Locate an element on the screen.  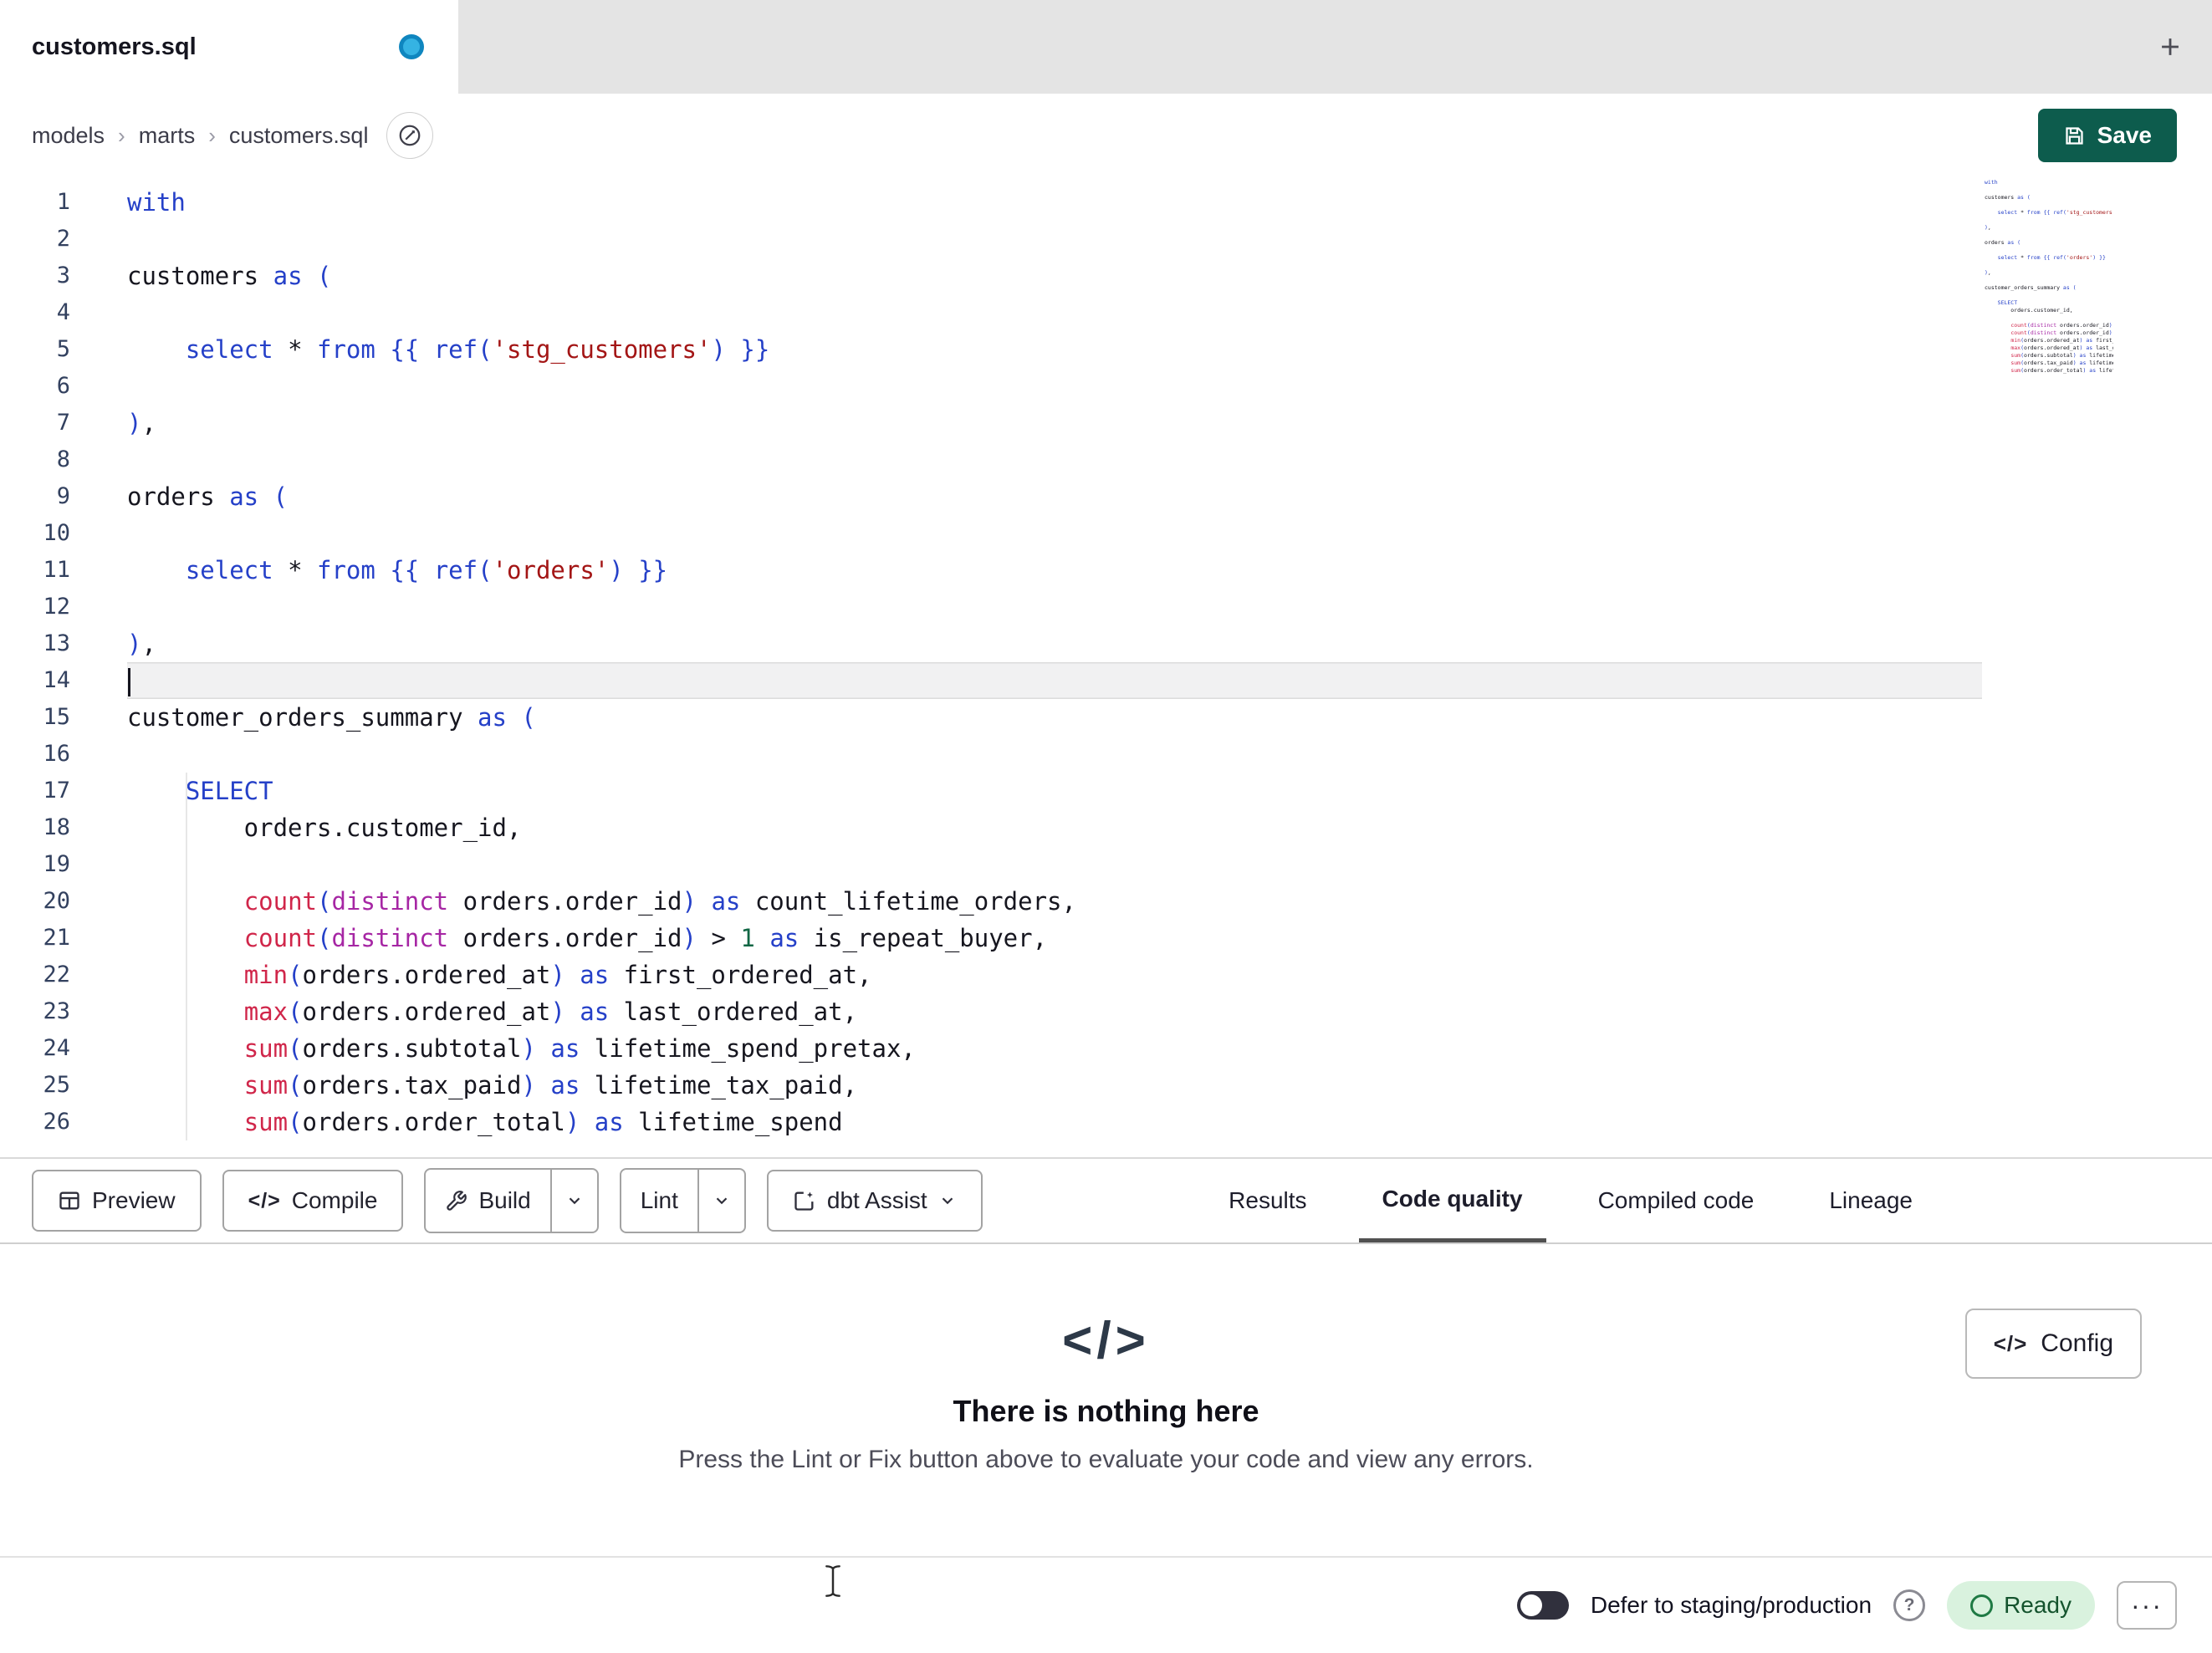
new-tab-button is located at coordinates (2170, 46).